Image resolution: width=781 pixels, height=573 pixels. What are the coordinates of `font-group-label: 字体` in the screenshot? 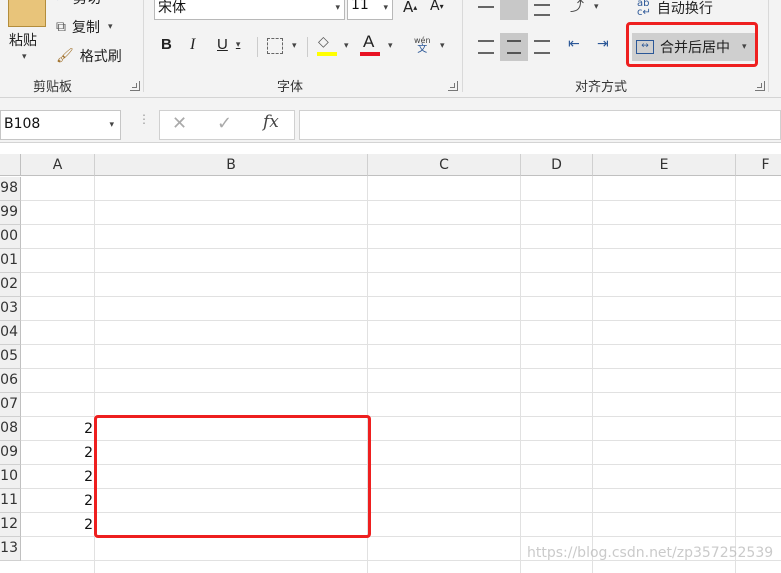 It's located at (290, 87).